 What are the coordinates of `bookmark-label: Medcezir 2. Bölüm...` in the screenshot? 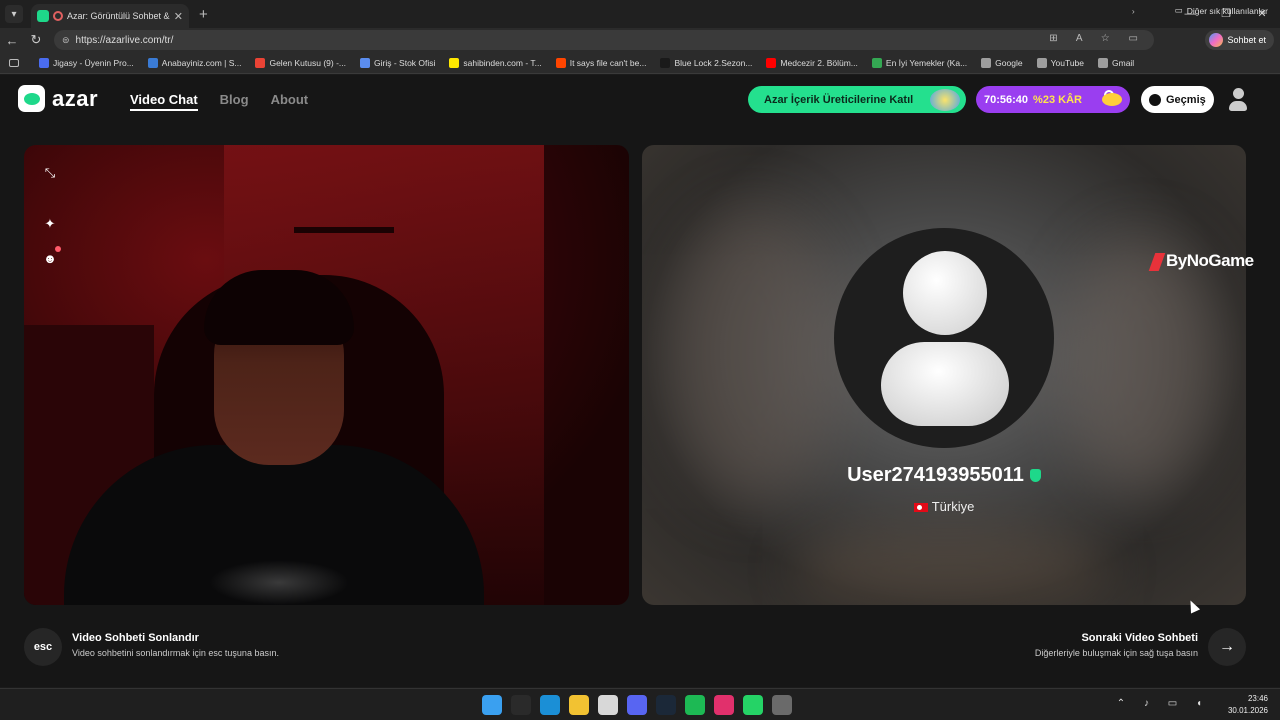 It's located at (819, 62).